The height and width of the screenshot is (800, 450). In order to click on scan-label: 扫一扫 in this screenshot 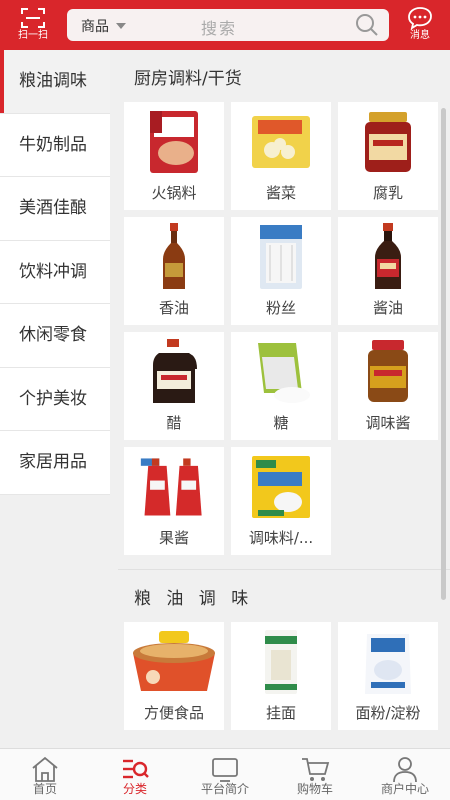, I will do `click(33, 35)`.